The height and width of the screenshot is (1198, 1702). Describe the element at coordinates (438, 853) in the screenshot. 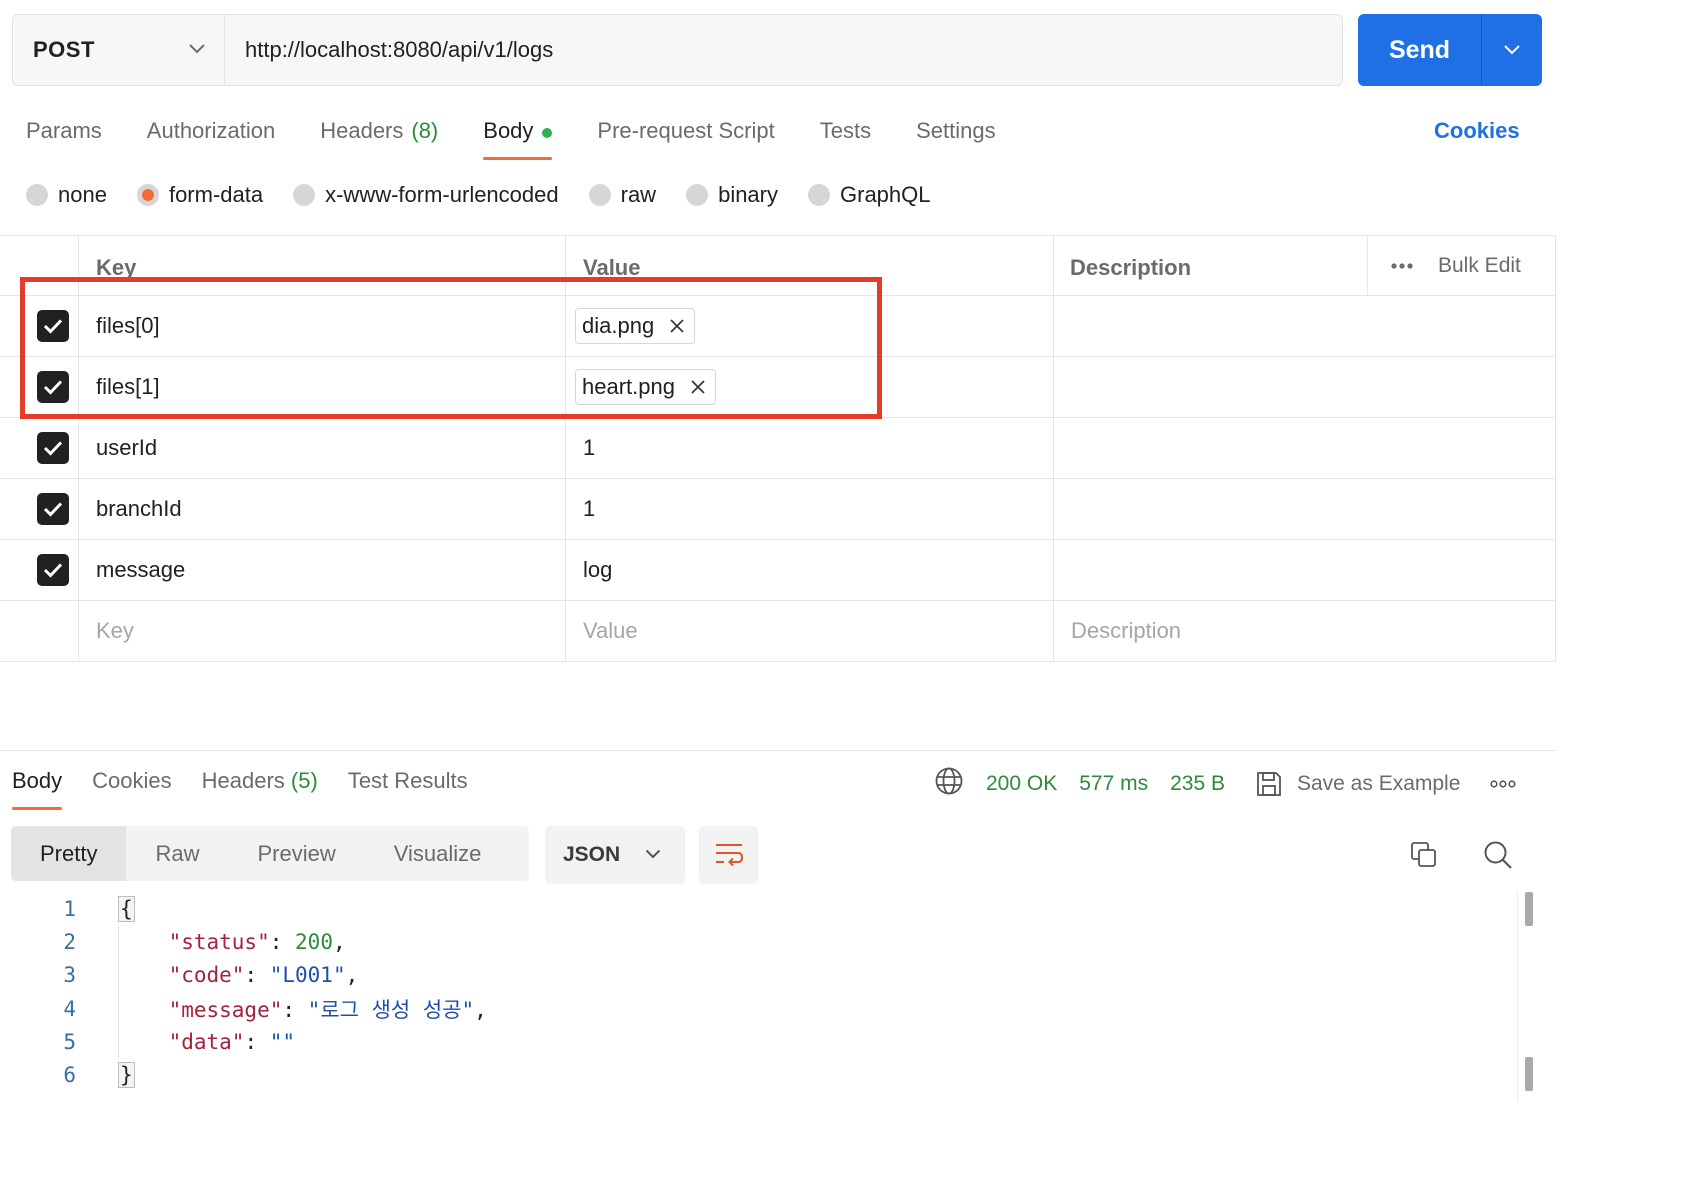

I see `view-visualize-button: Visualize` at that location.